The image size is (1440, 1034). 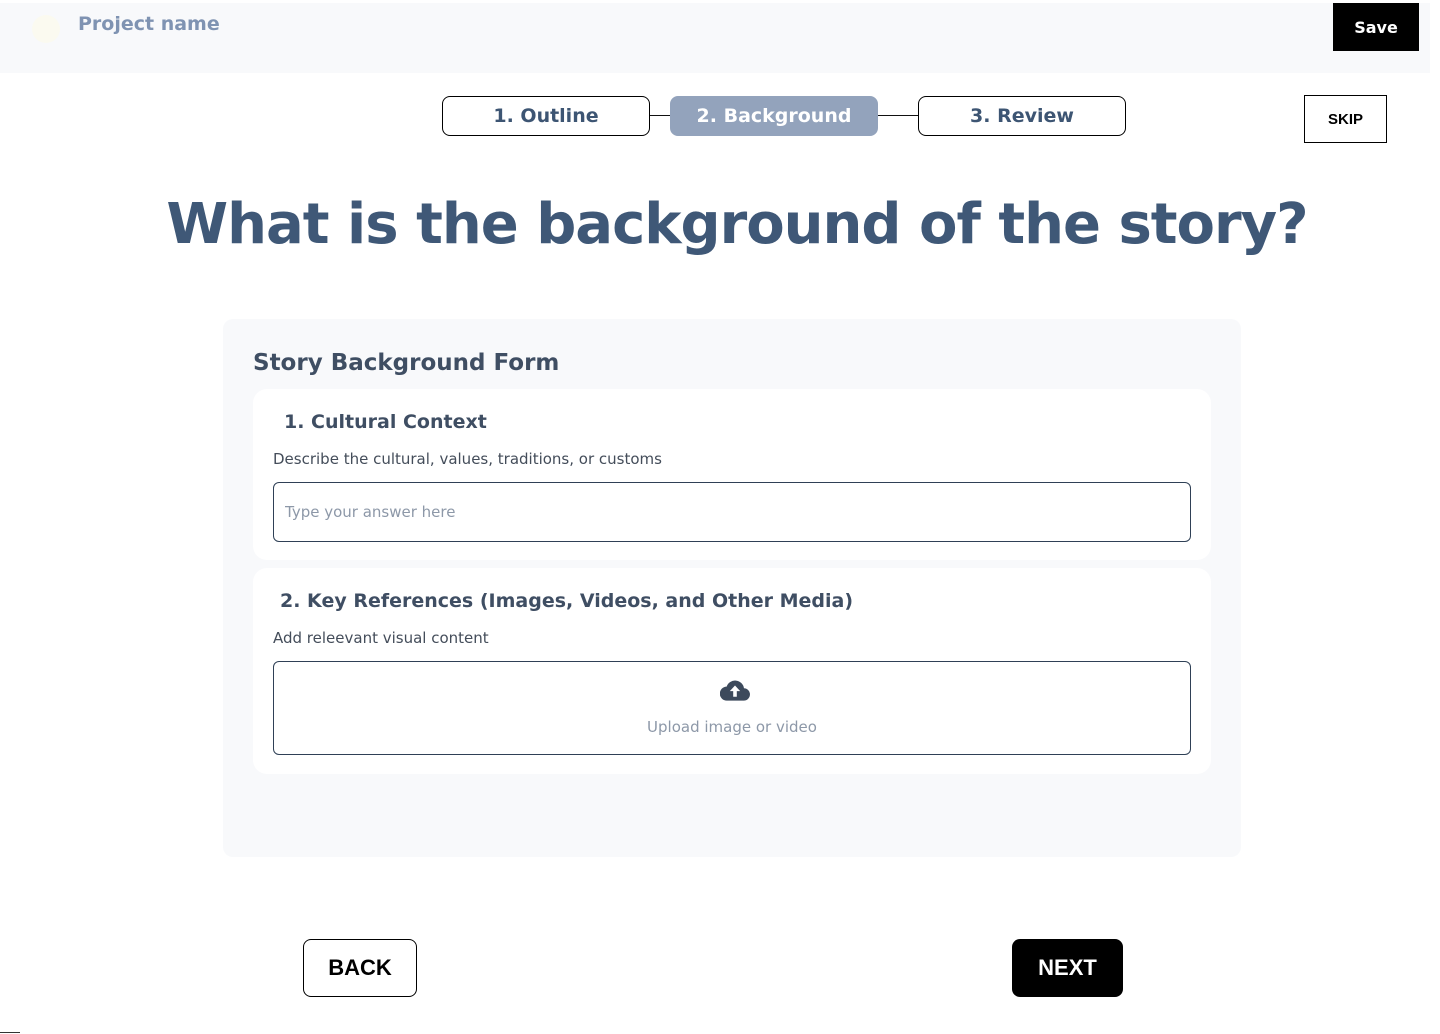 What do you see at coordinates (1067, 968) in the screenshot?
I see `next-button: NEXT` at bounding box center [1067, 968].